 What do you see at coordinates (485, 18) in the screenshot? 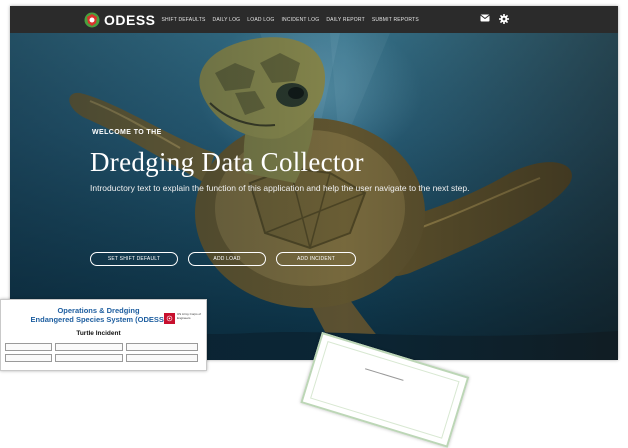
I see `mail-icon` at bounding box center [485, 18].